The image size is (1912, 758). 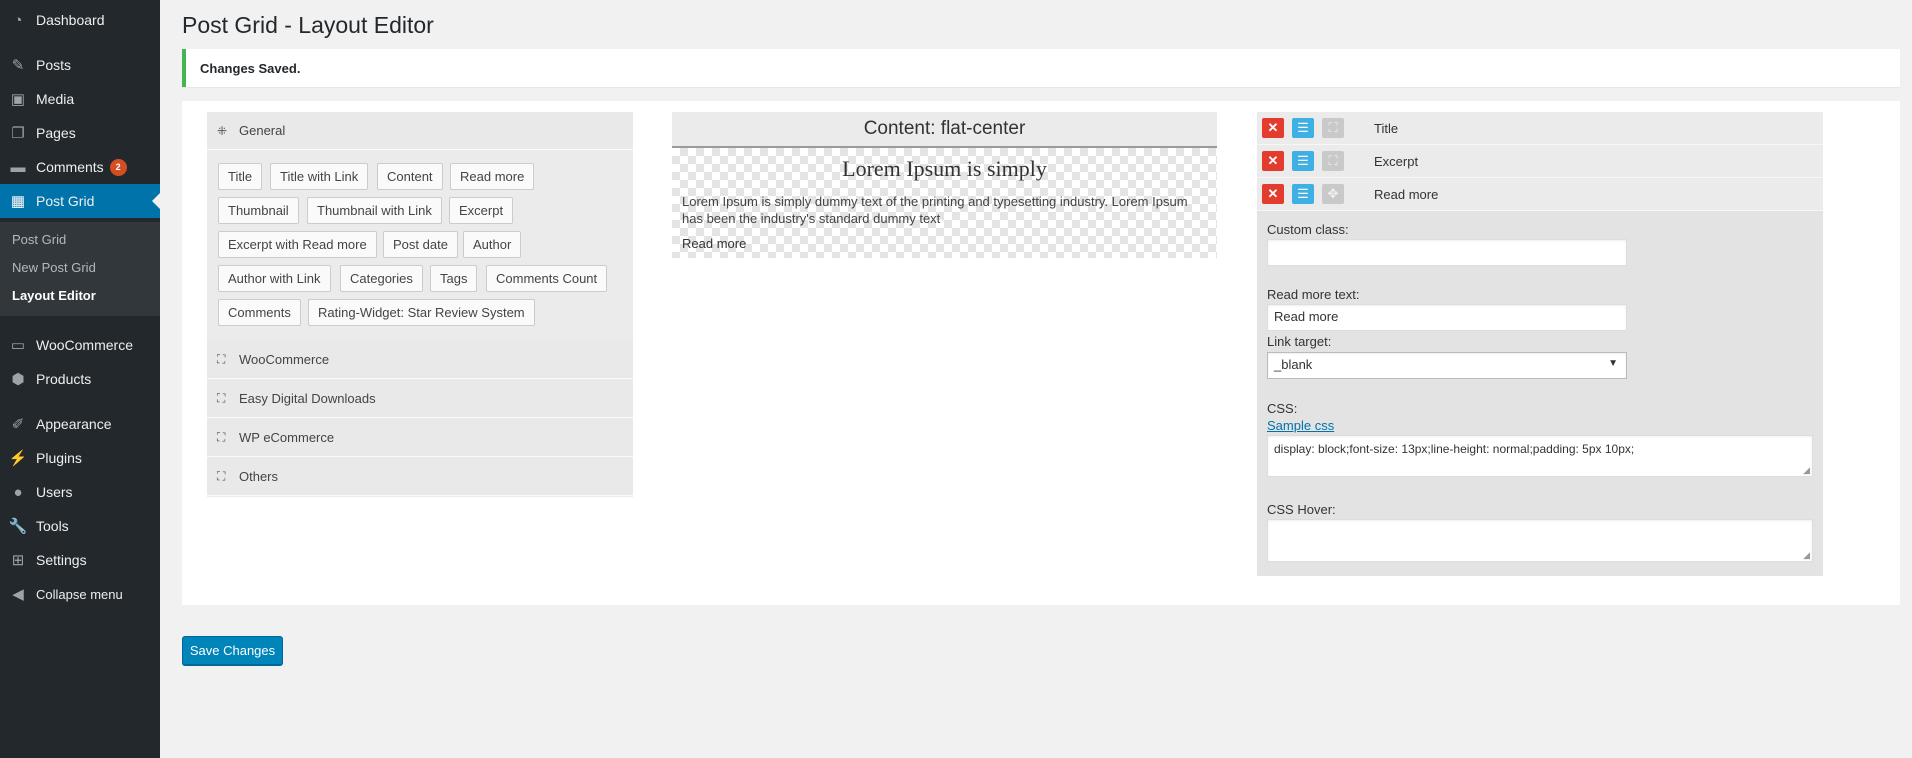 What do you see at coordinates (454, 278) in the screenshot?
I see `element-tags-button: Tags` at bounding box center [454, 278].